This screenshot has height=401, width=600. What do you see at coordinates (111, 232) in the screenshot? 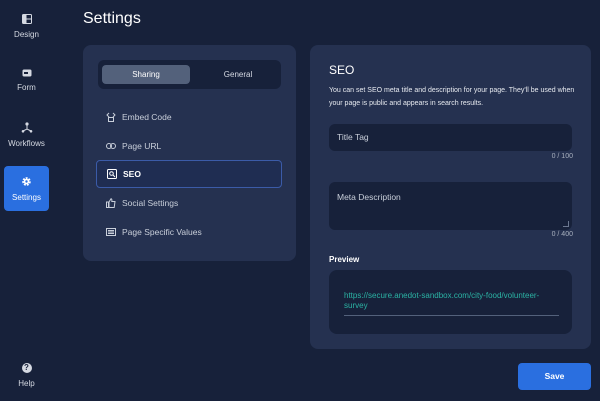
I see `list-icon` at bounding box center [111, 232].